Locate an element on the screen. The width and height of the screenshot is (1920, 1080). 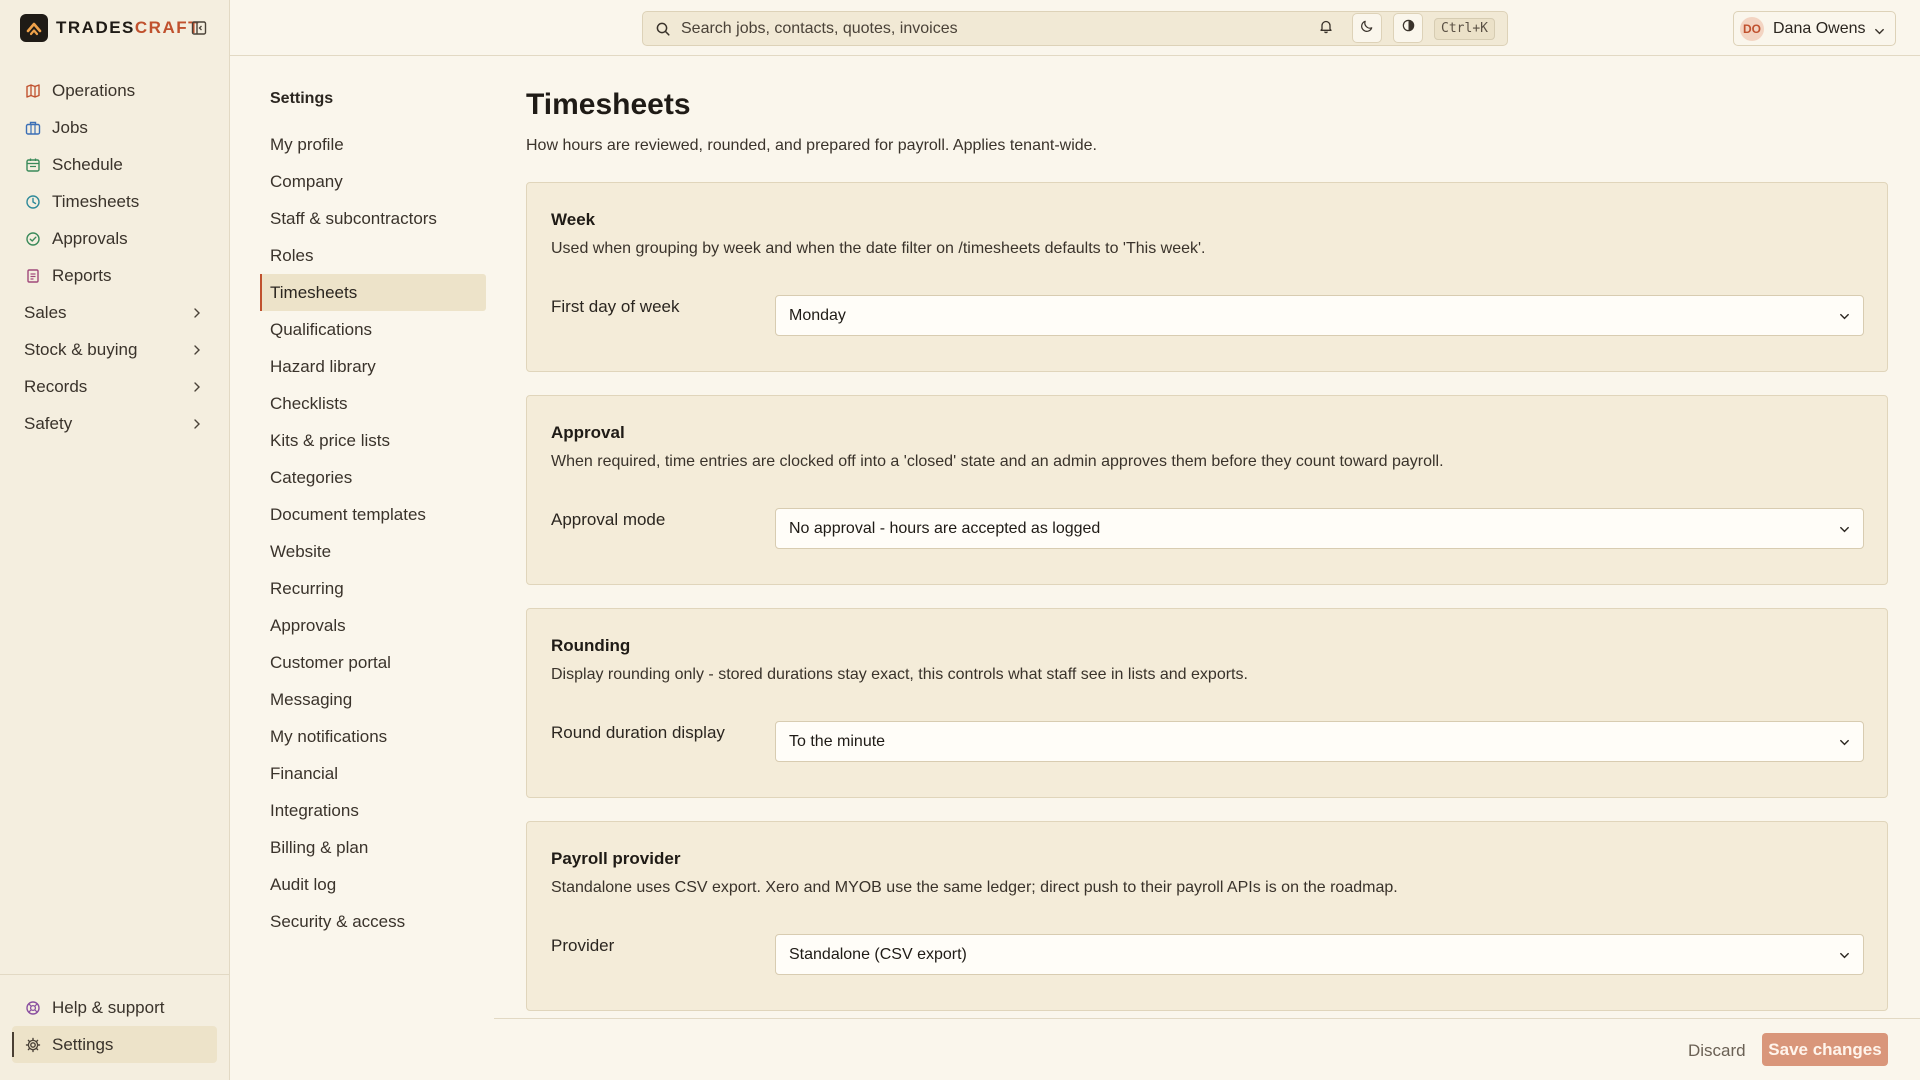
nav-item-approvals: Approvals is located at coordinates (115, 238).